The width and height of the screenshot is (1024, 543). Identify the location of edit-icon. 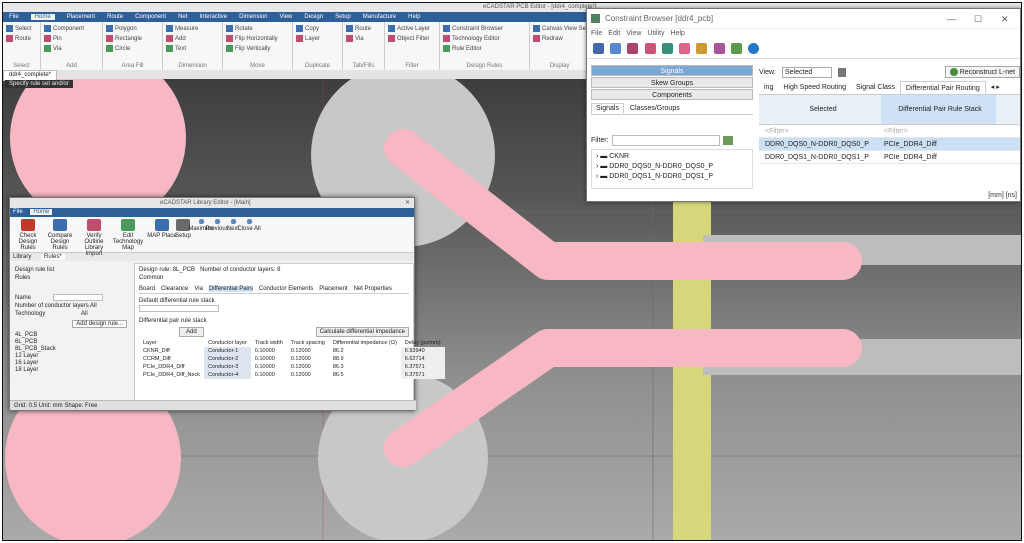
(702, 48).